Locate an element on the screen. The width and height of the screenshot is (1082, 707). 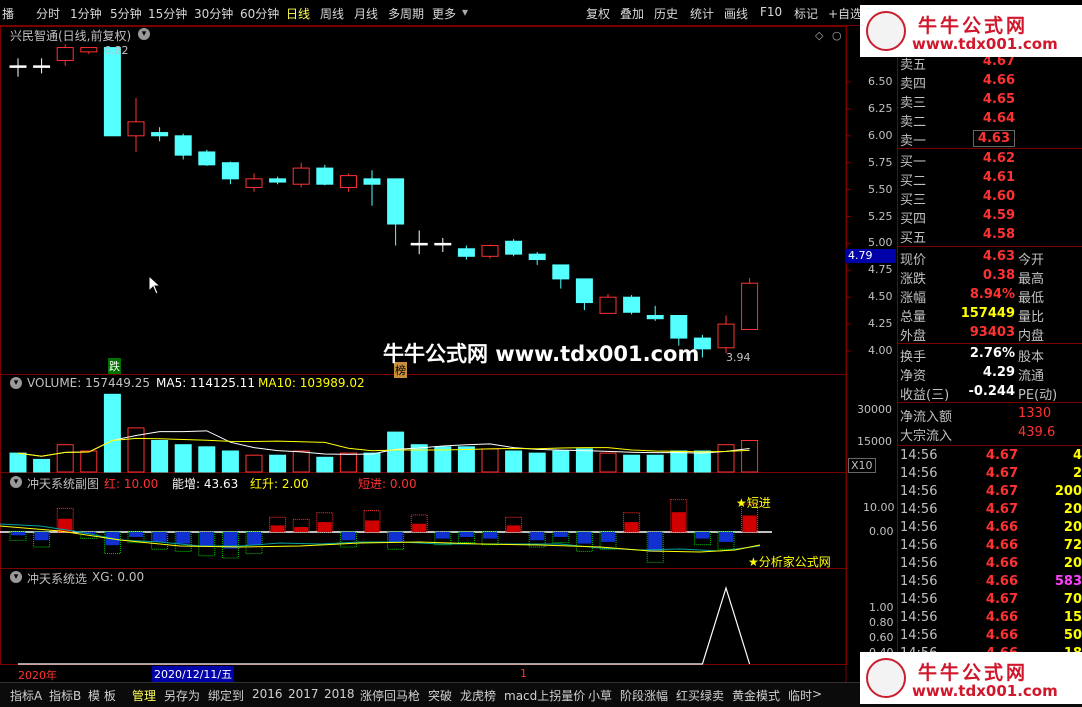
bottom-tab-15: 红买绿卖 is located at coordinates (700, 695).